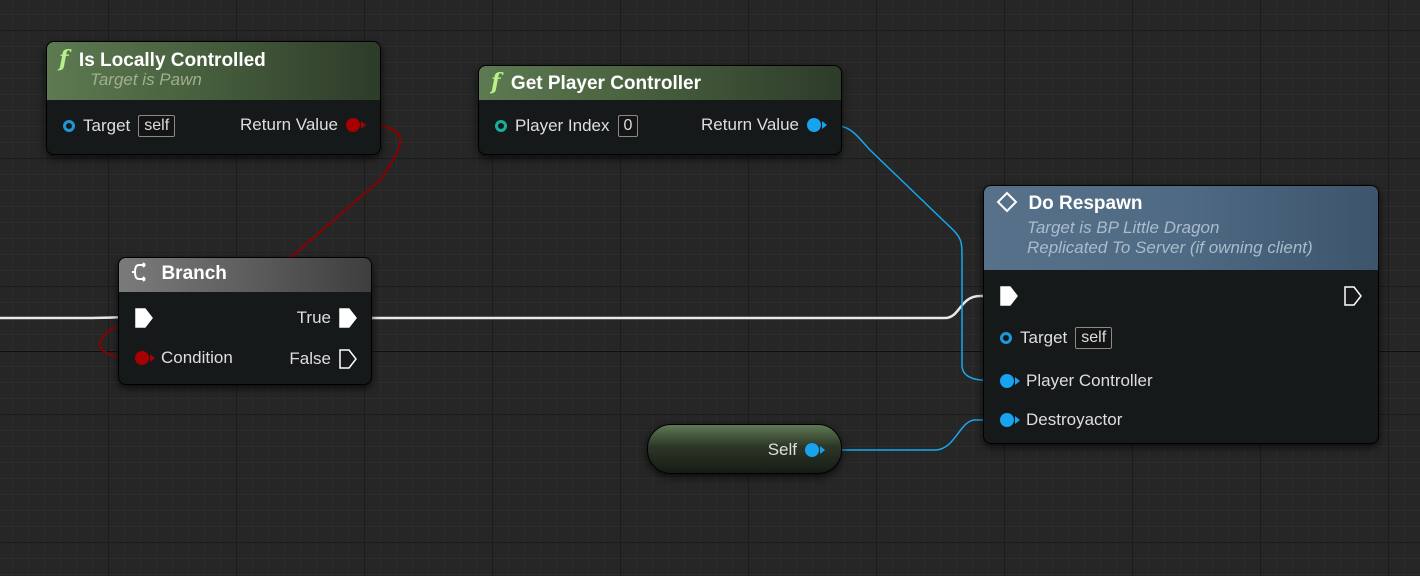  I want to click on pin-label: Player Index, so click(562, 125).